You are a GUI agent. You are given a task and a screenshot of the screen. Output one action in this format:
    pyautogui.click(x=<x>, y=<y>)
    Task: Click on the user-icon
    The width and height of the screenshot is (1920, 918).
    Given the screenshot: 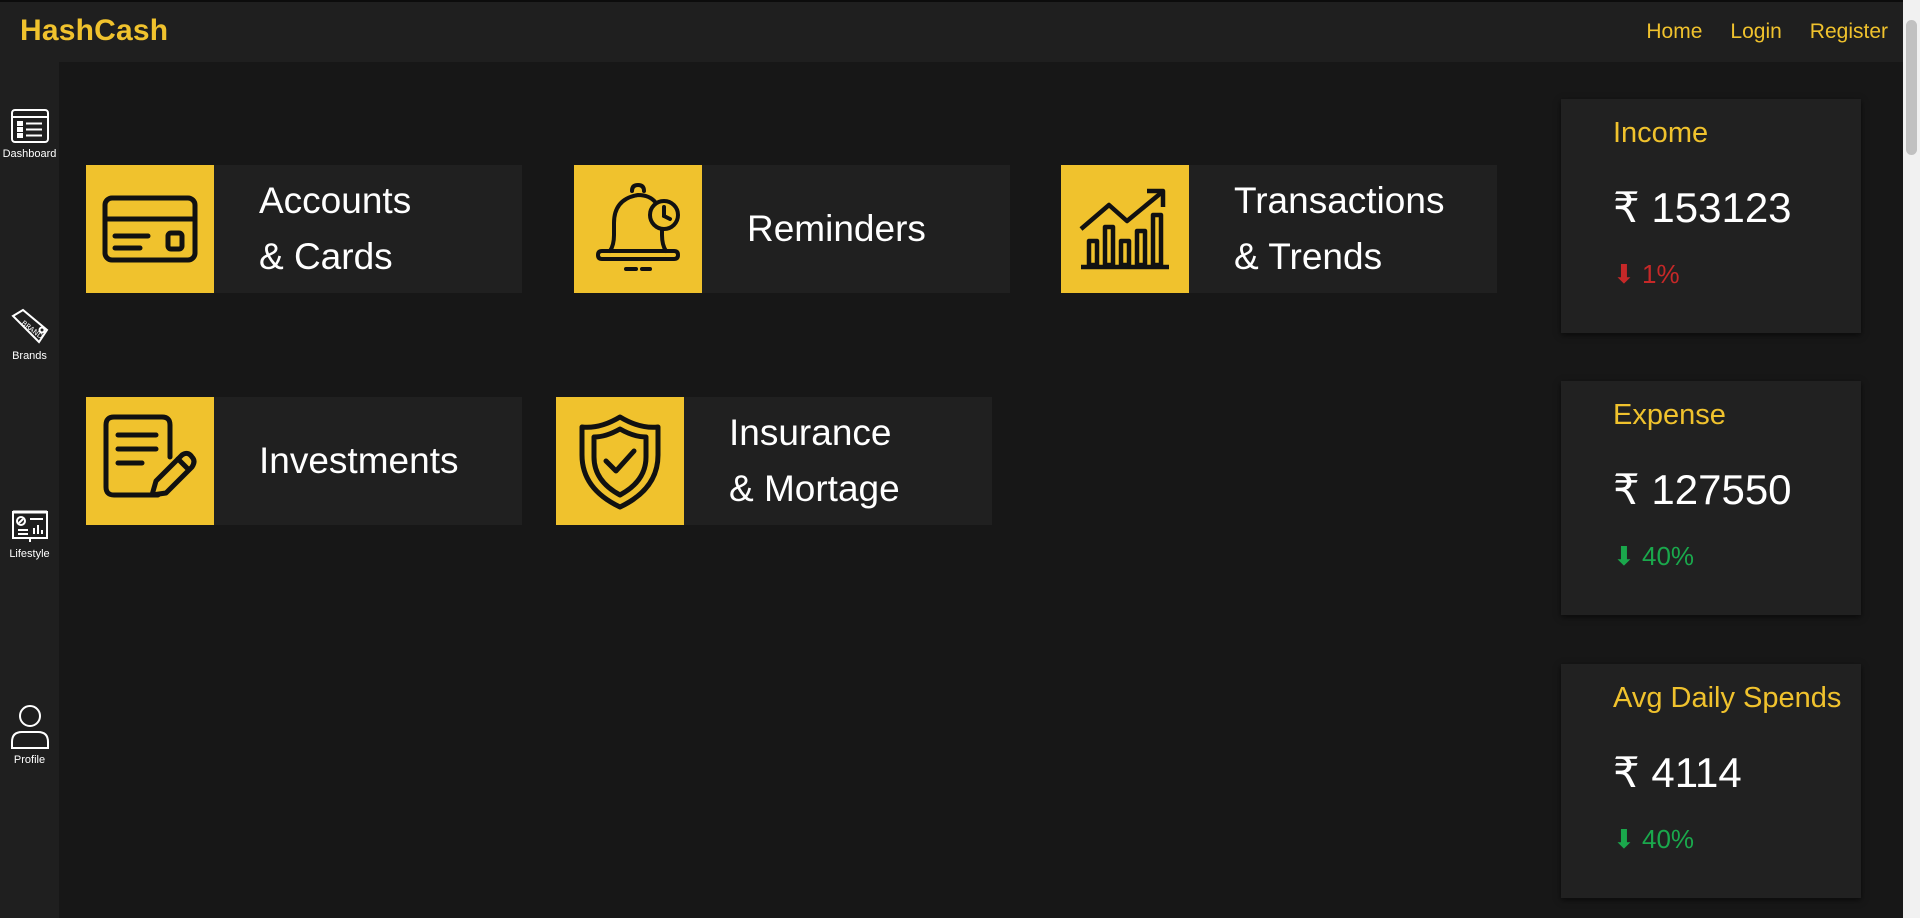 What is the action you would take?
    pyautogui.click(x=29, y=727)
    